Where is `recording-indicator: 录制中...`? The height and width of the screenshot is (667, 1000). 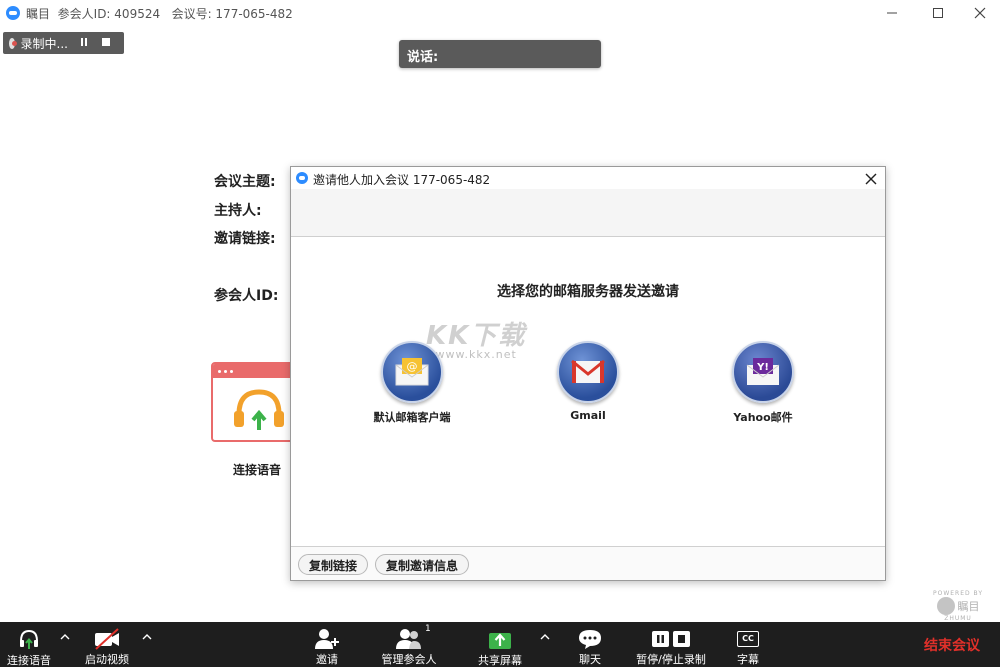 recording-indicator: 录制中... is located at coordinates (63, 43).